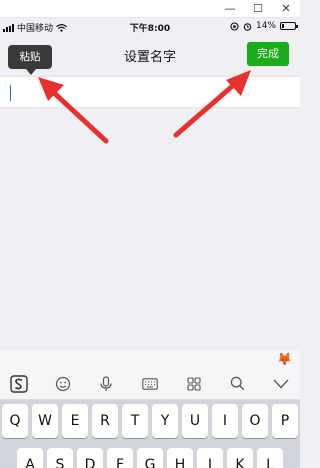 The width and height of the screenshot is (320, 468). What do you see at coordinates (150, 421) in the screenshot?
I see `keyboard-row-1: QWERTYUIOP` at bounding box center [150, 421].